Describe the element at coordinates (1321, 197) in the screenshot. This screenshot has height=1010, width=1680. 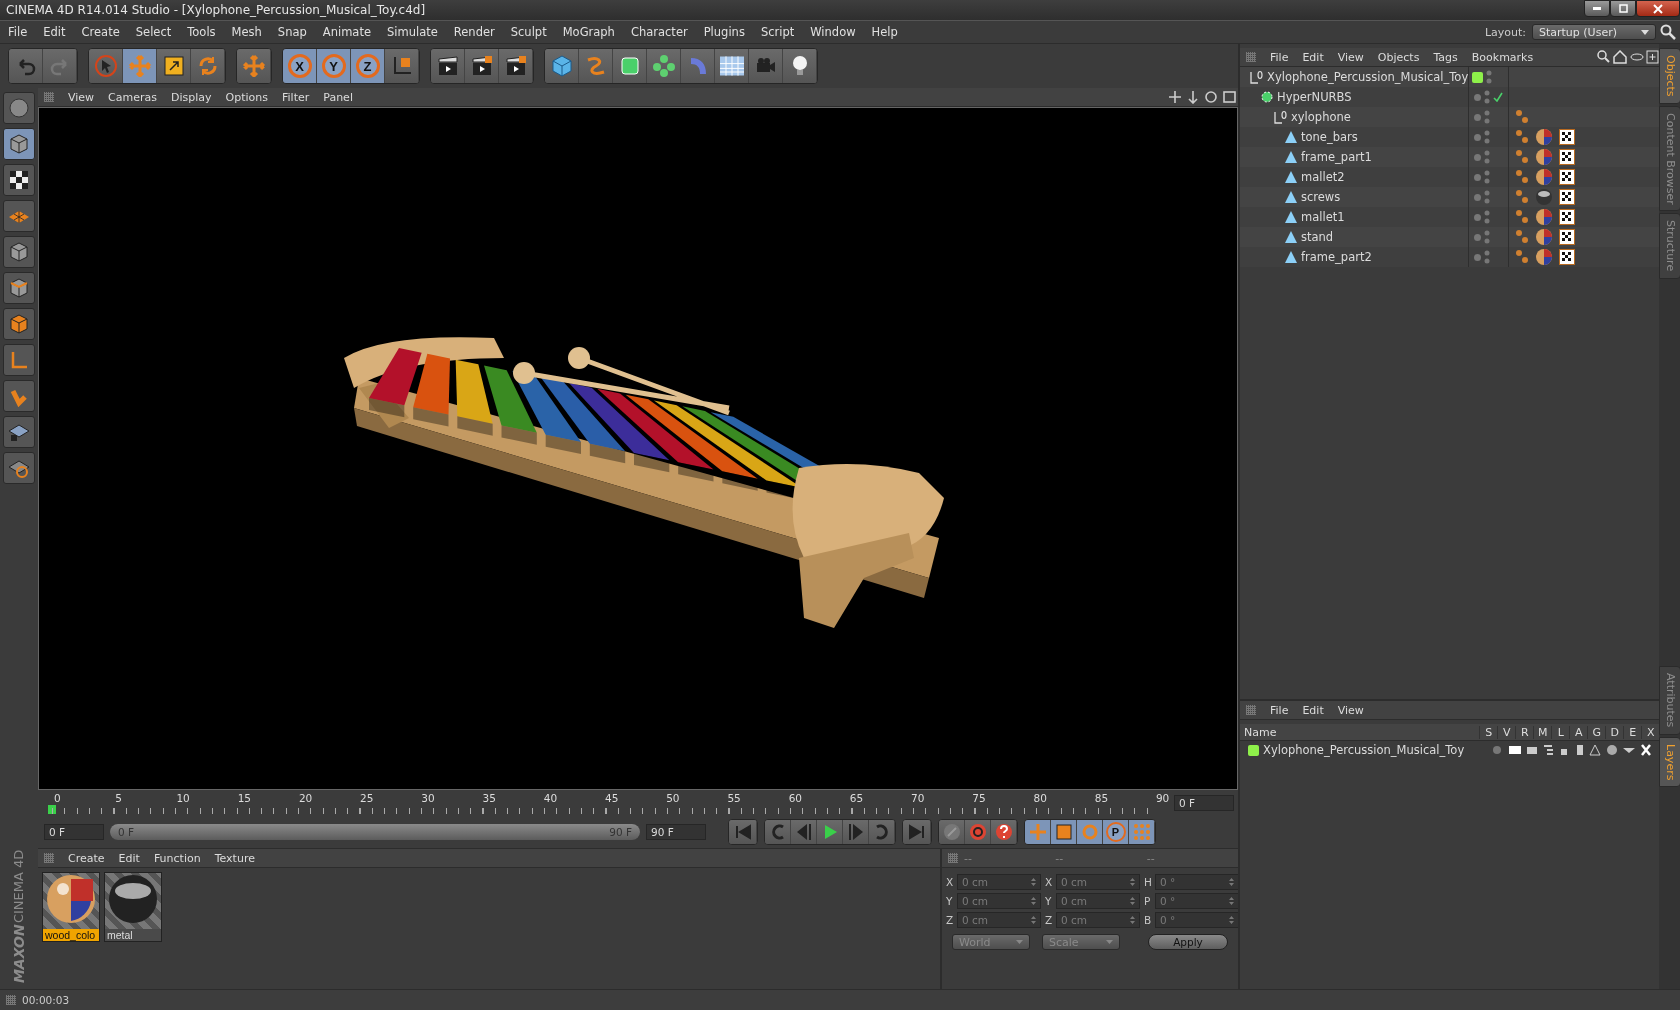
I see `object-name: screws` at that location.